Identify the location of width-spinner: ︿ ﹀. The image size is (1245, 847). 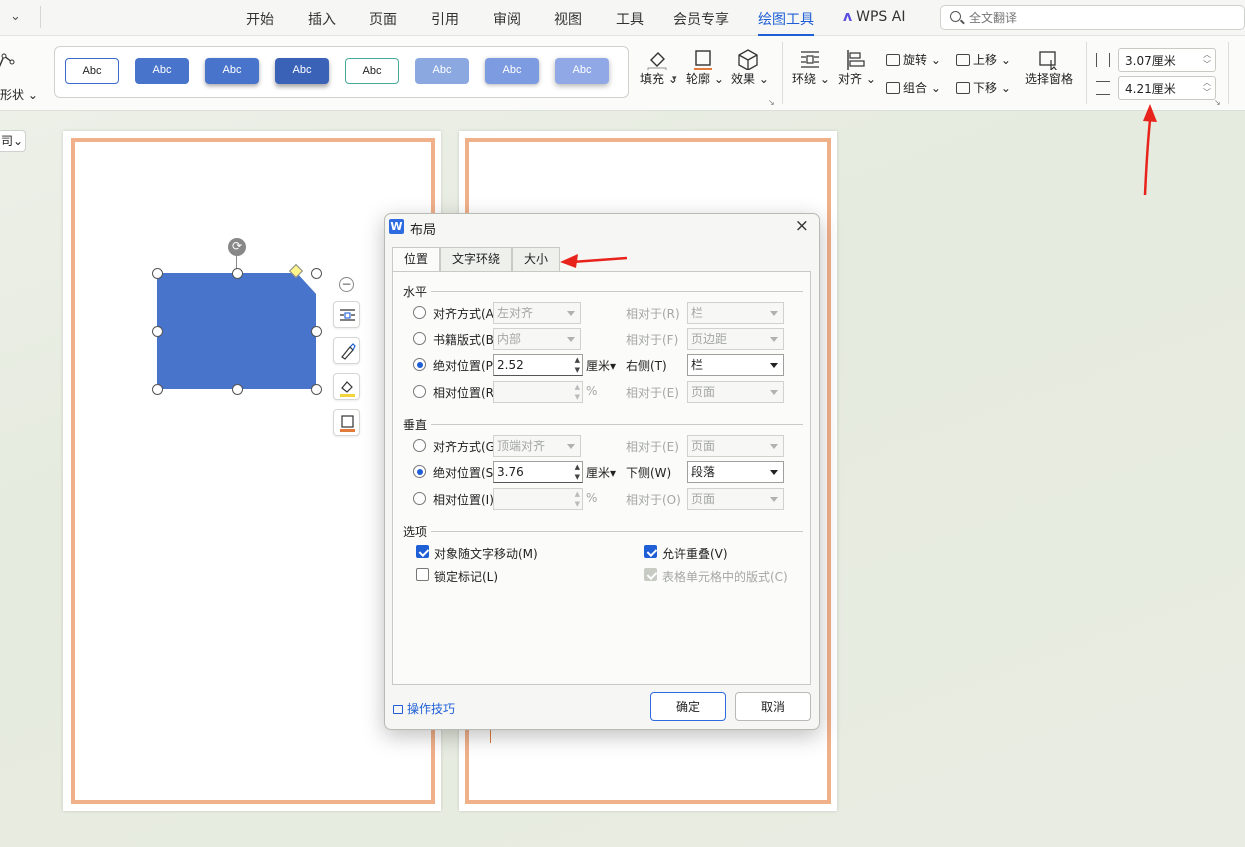
(1207, 88).